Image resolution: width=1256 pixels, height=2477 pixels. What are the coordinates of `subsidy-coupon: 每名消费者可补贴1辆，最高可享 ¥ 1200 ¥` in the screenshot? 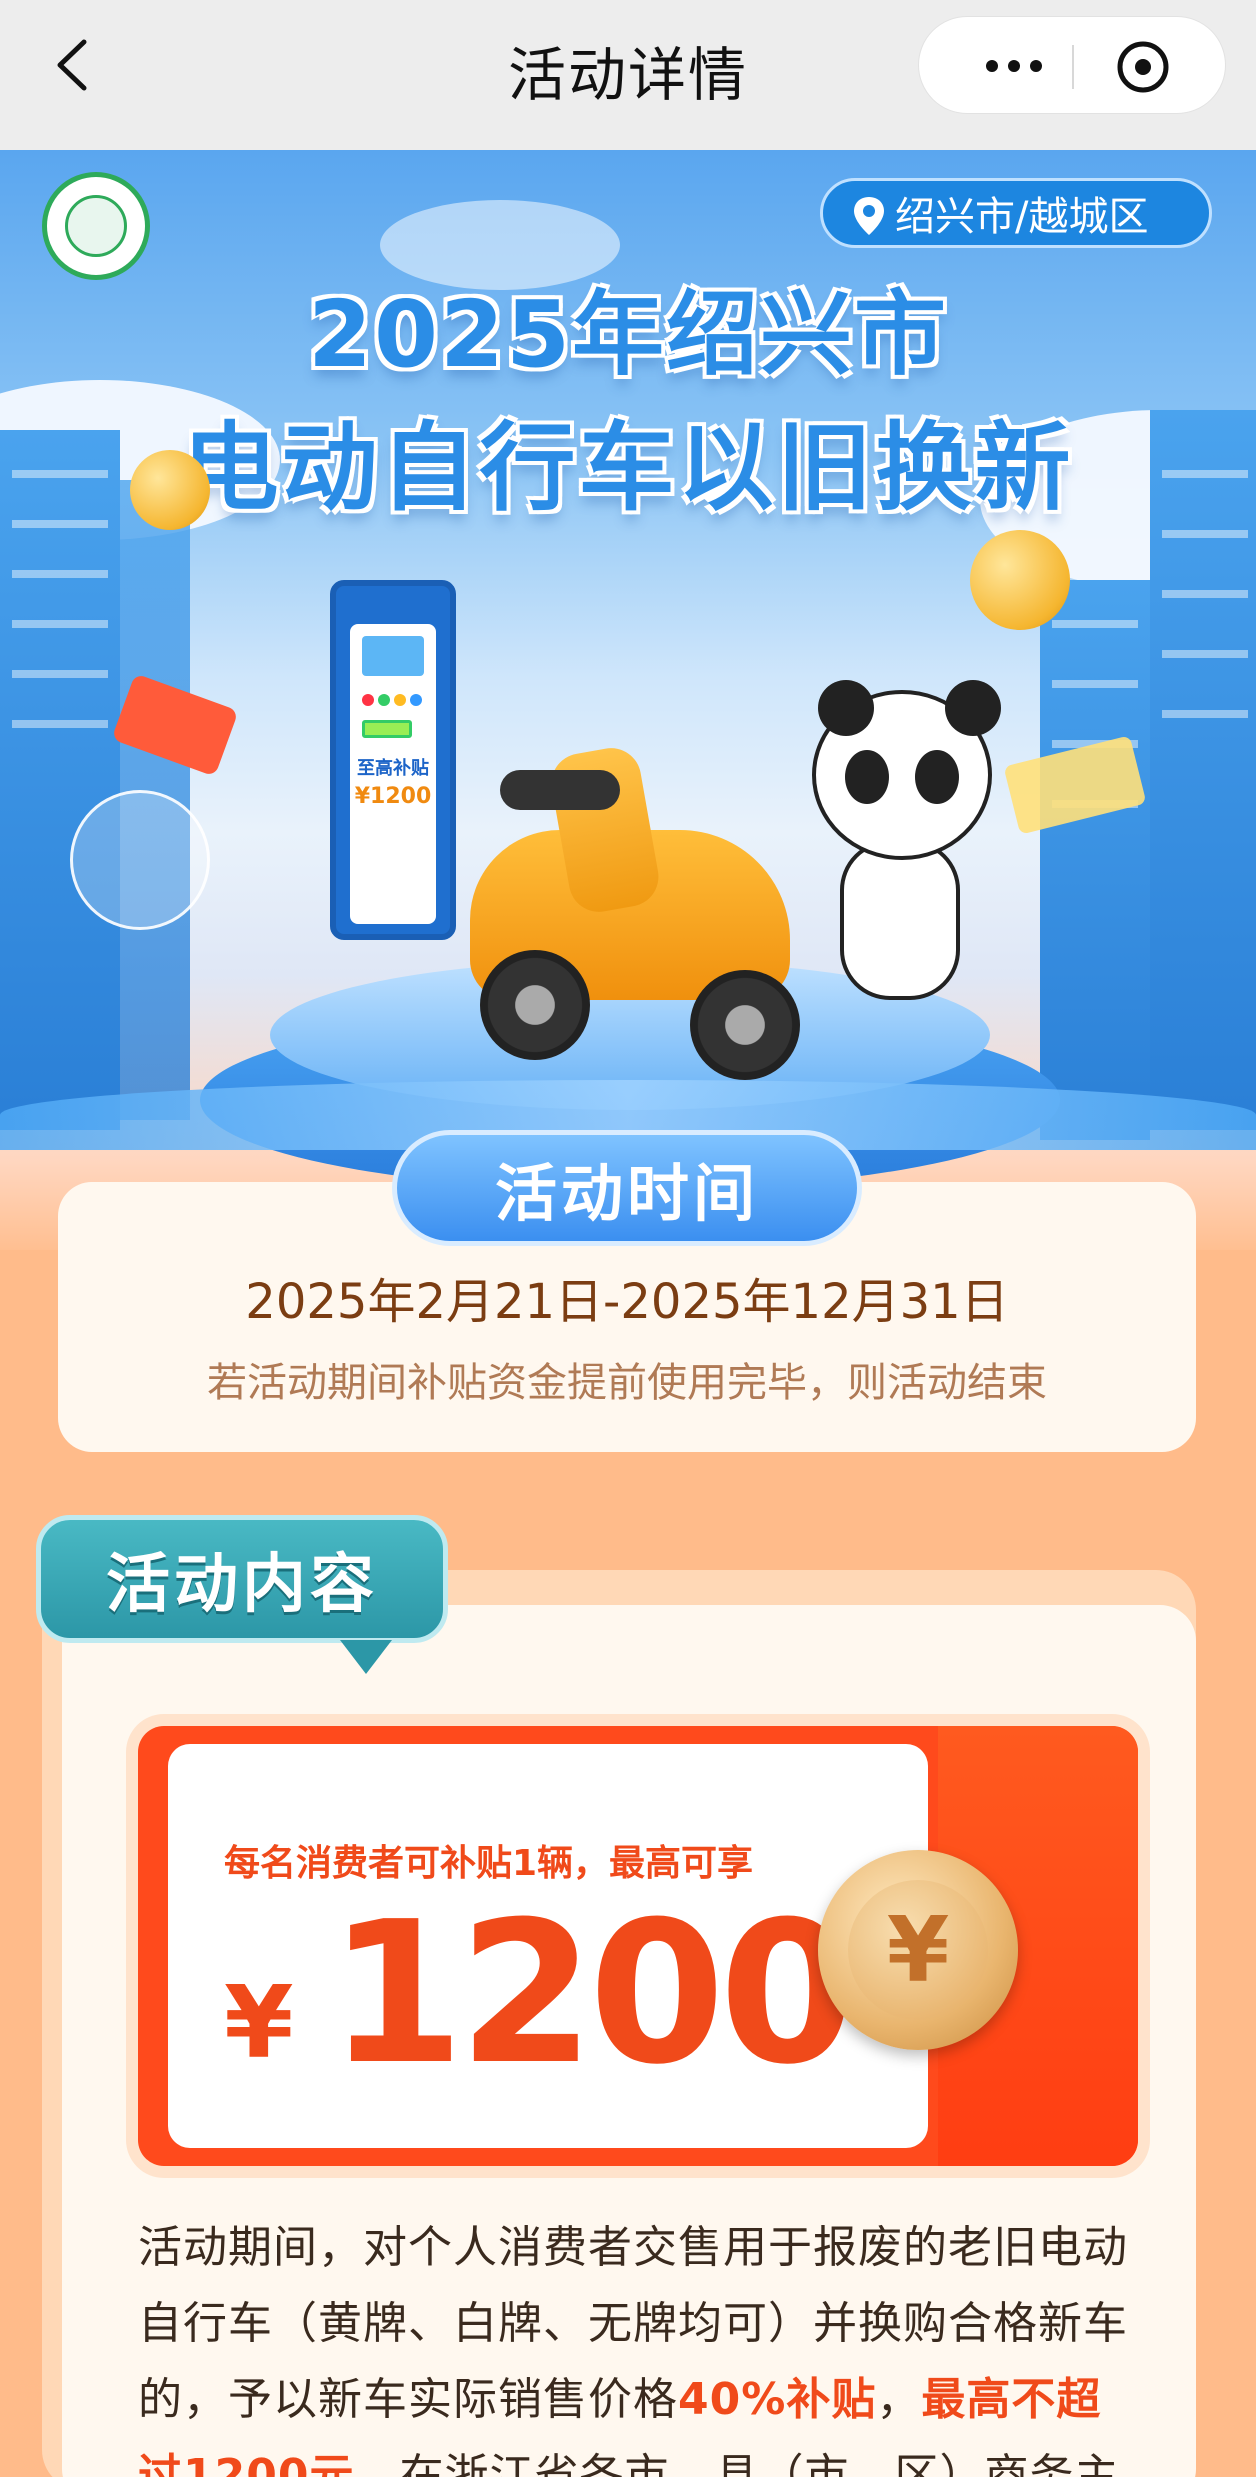 It's located at (638, 1946).